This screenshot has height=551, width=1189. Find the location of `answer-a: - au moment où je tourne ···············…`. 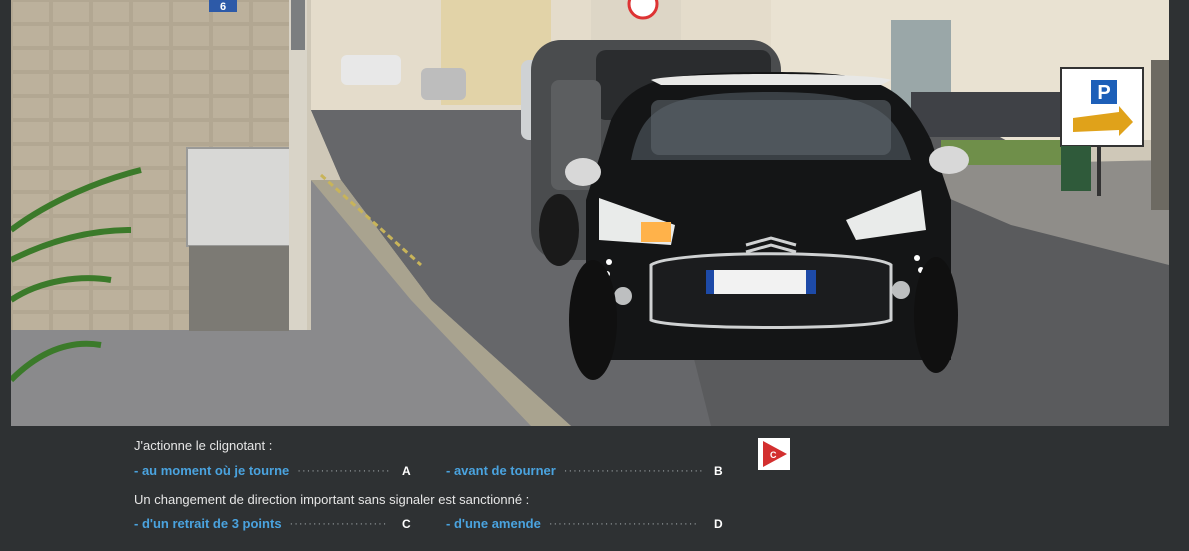

answer-a: - au moment où je tourne ···············… is located at coordinates (274, 470).